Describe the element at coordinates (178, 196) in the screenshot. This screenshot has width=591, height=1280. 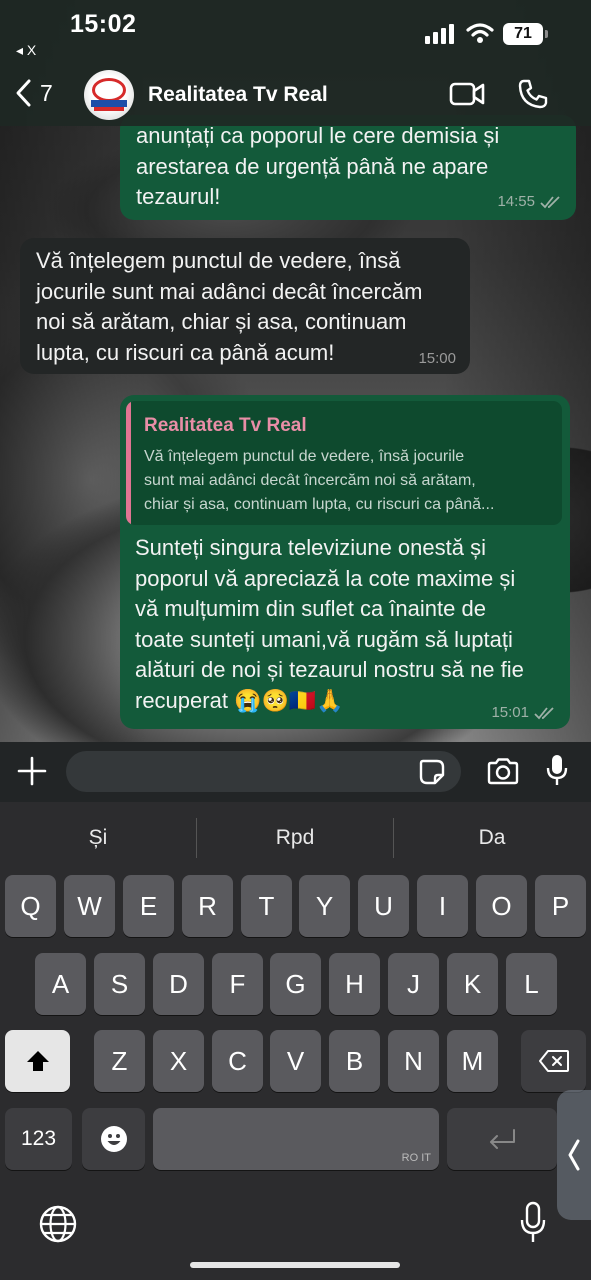
I see `message-line: tezaurul!` at that location.